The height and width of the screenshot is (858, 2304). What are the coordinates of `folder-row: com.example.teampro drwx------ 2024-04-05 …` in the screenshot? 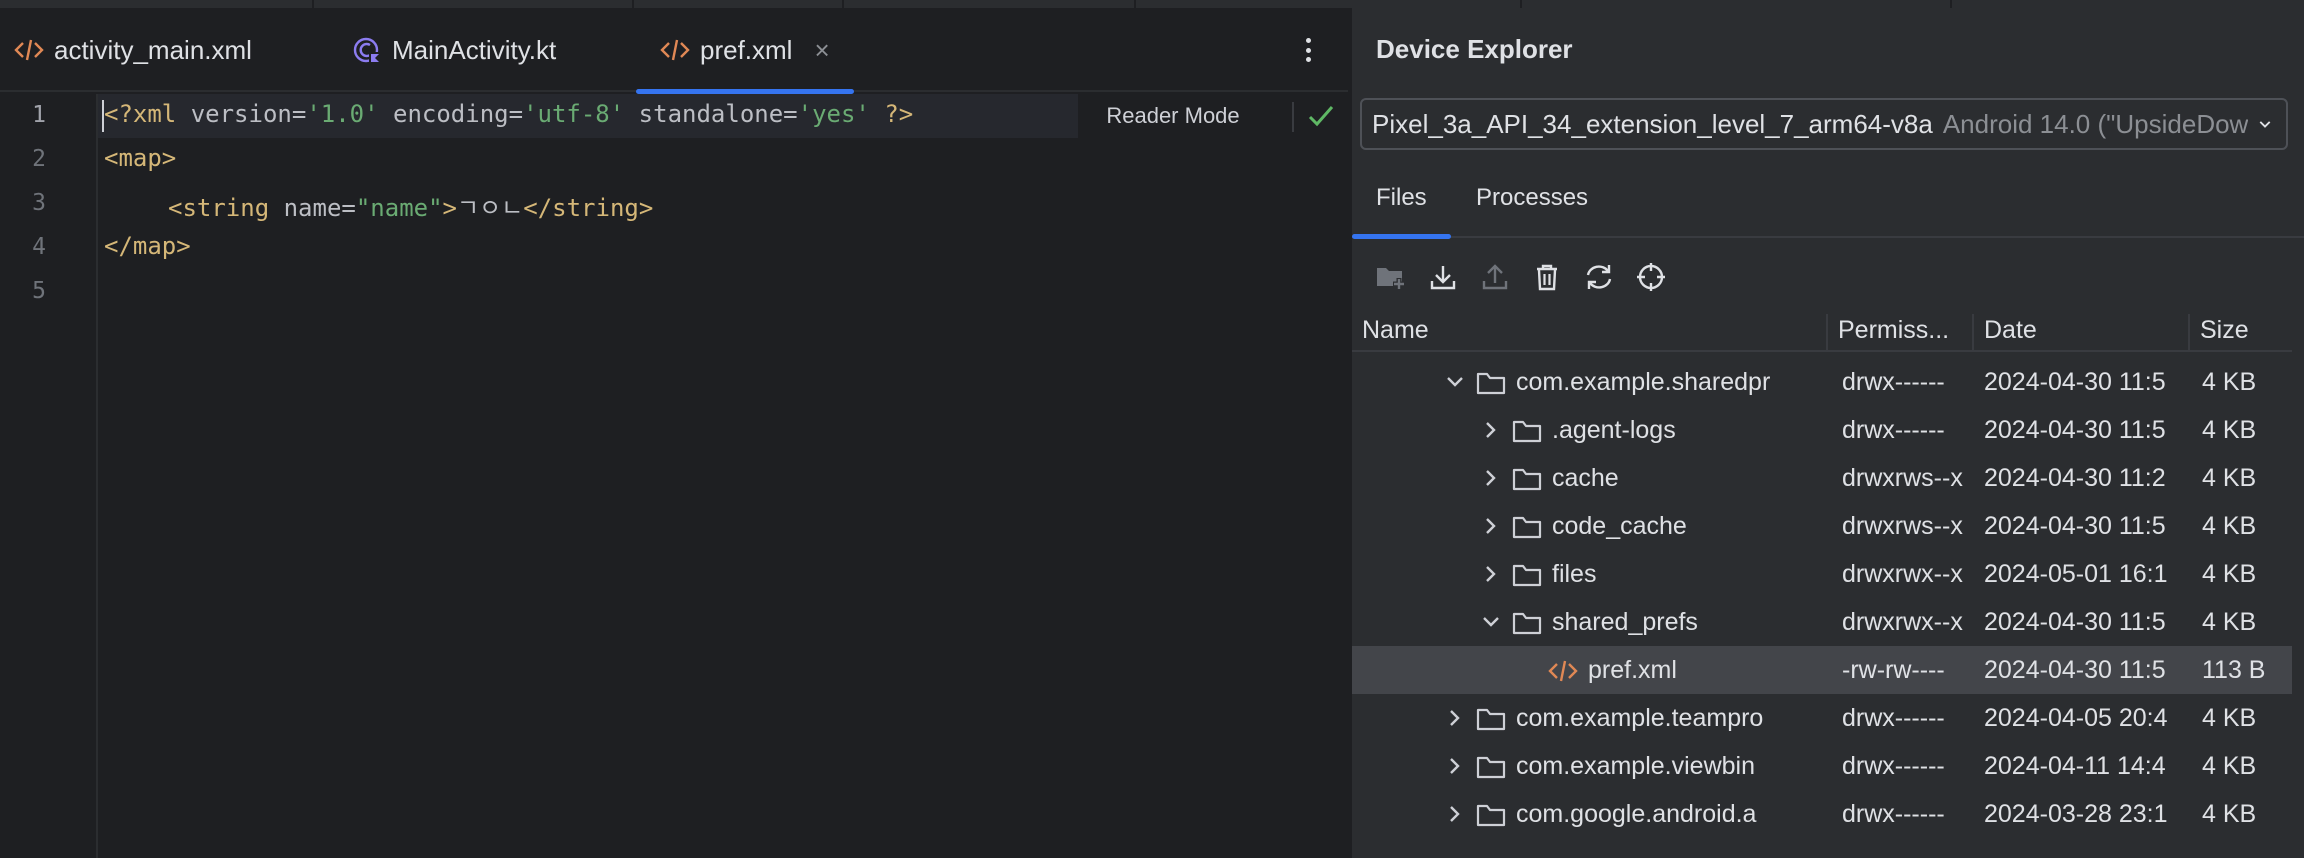 It's located at (1822, 718).